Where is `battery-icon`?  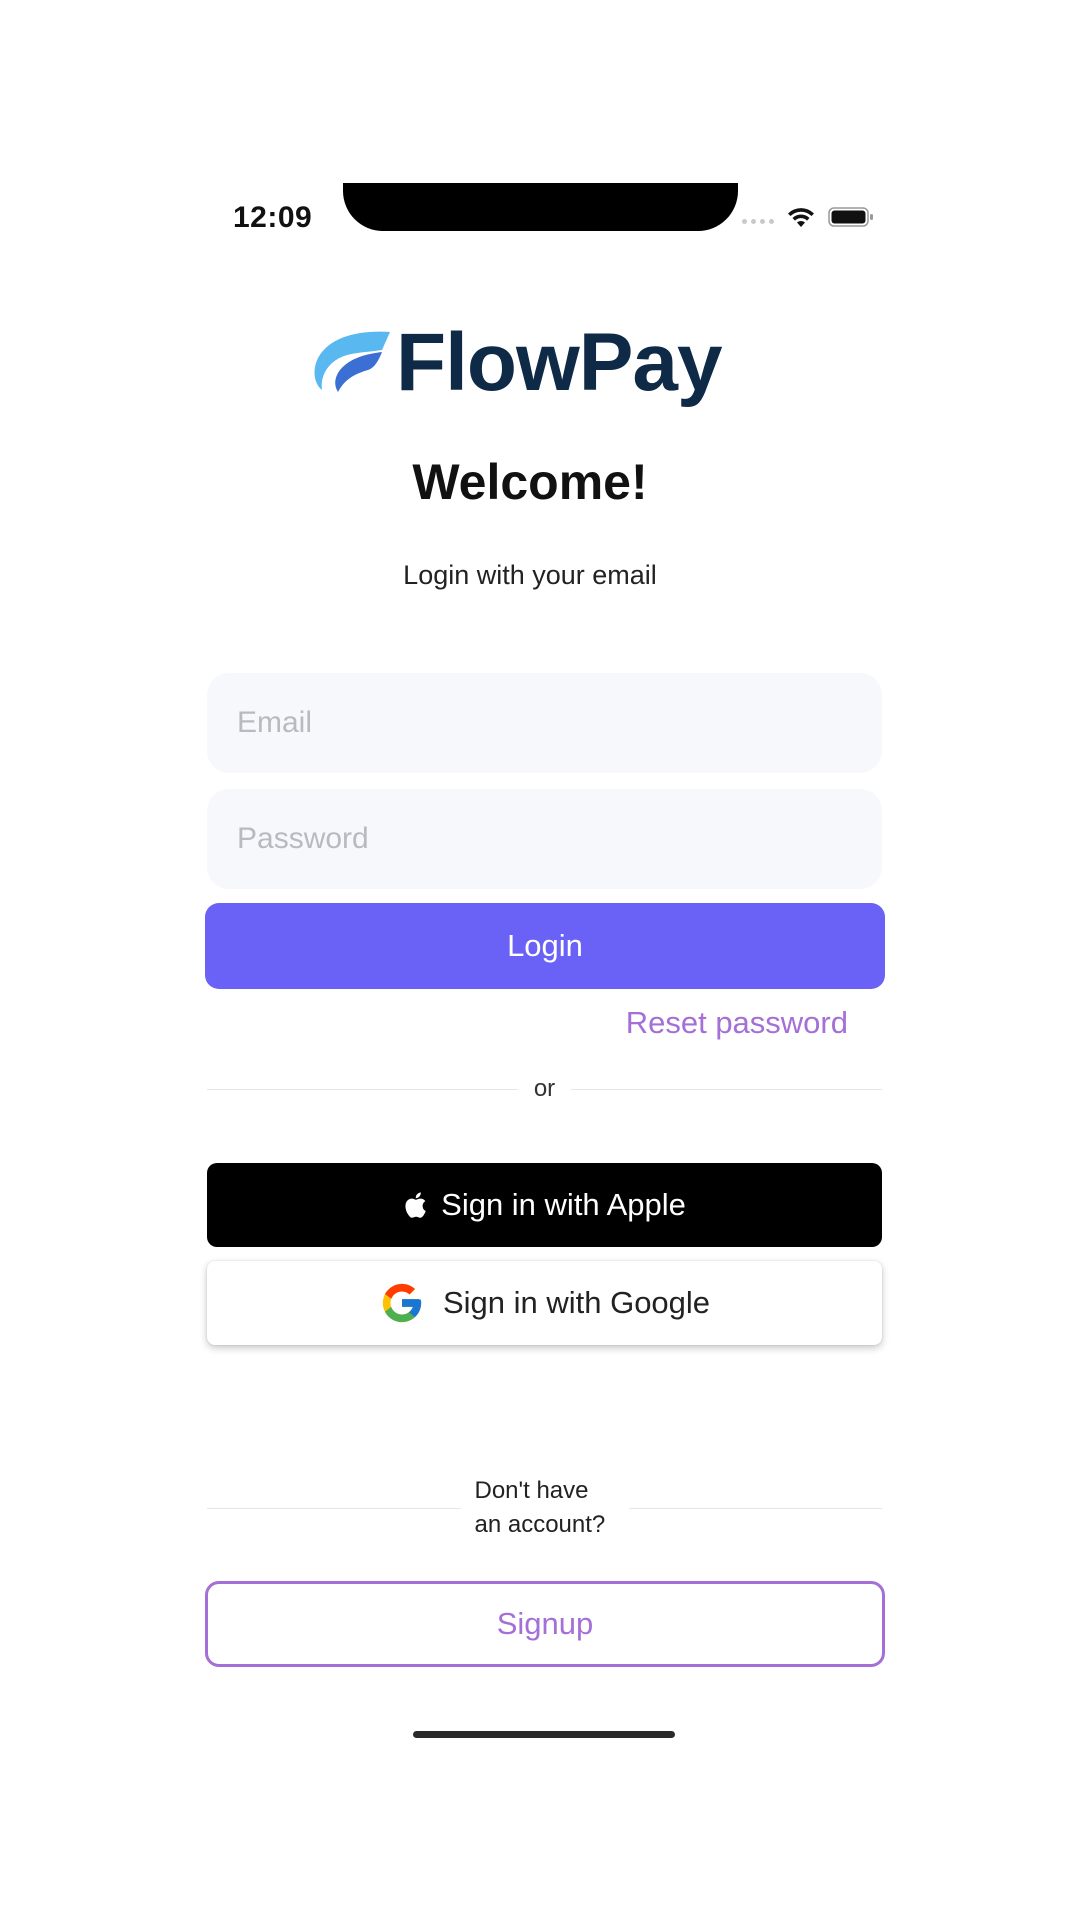 battery-icon is located at coordinates (851, 217).